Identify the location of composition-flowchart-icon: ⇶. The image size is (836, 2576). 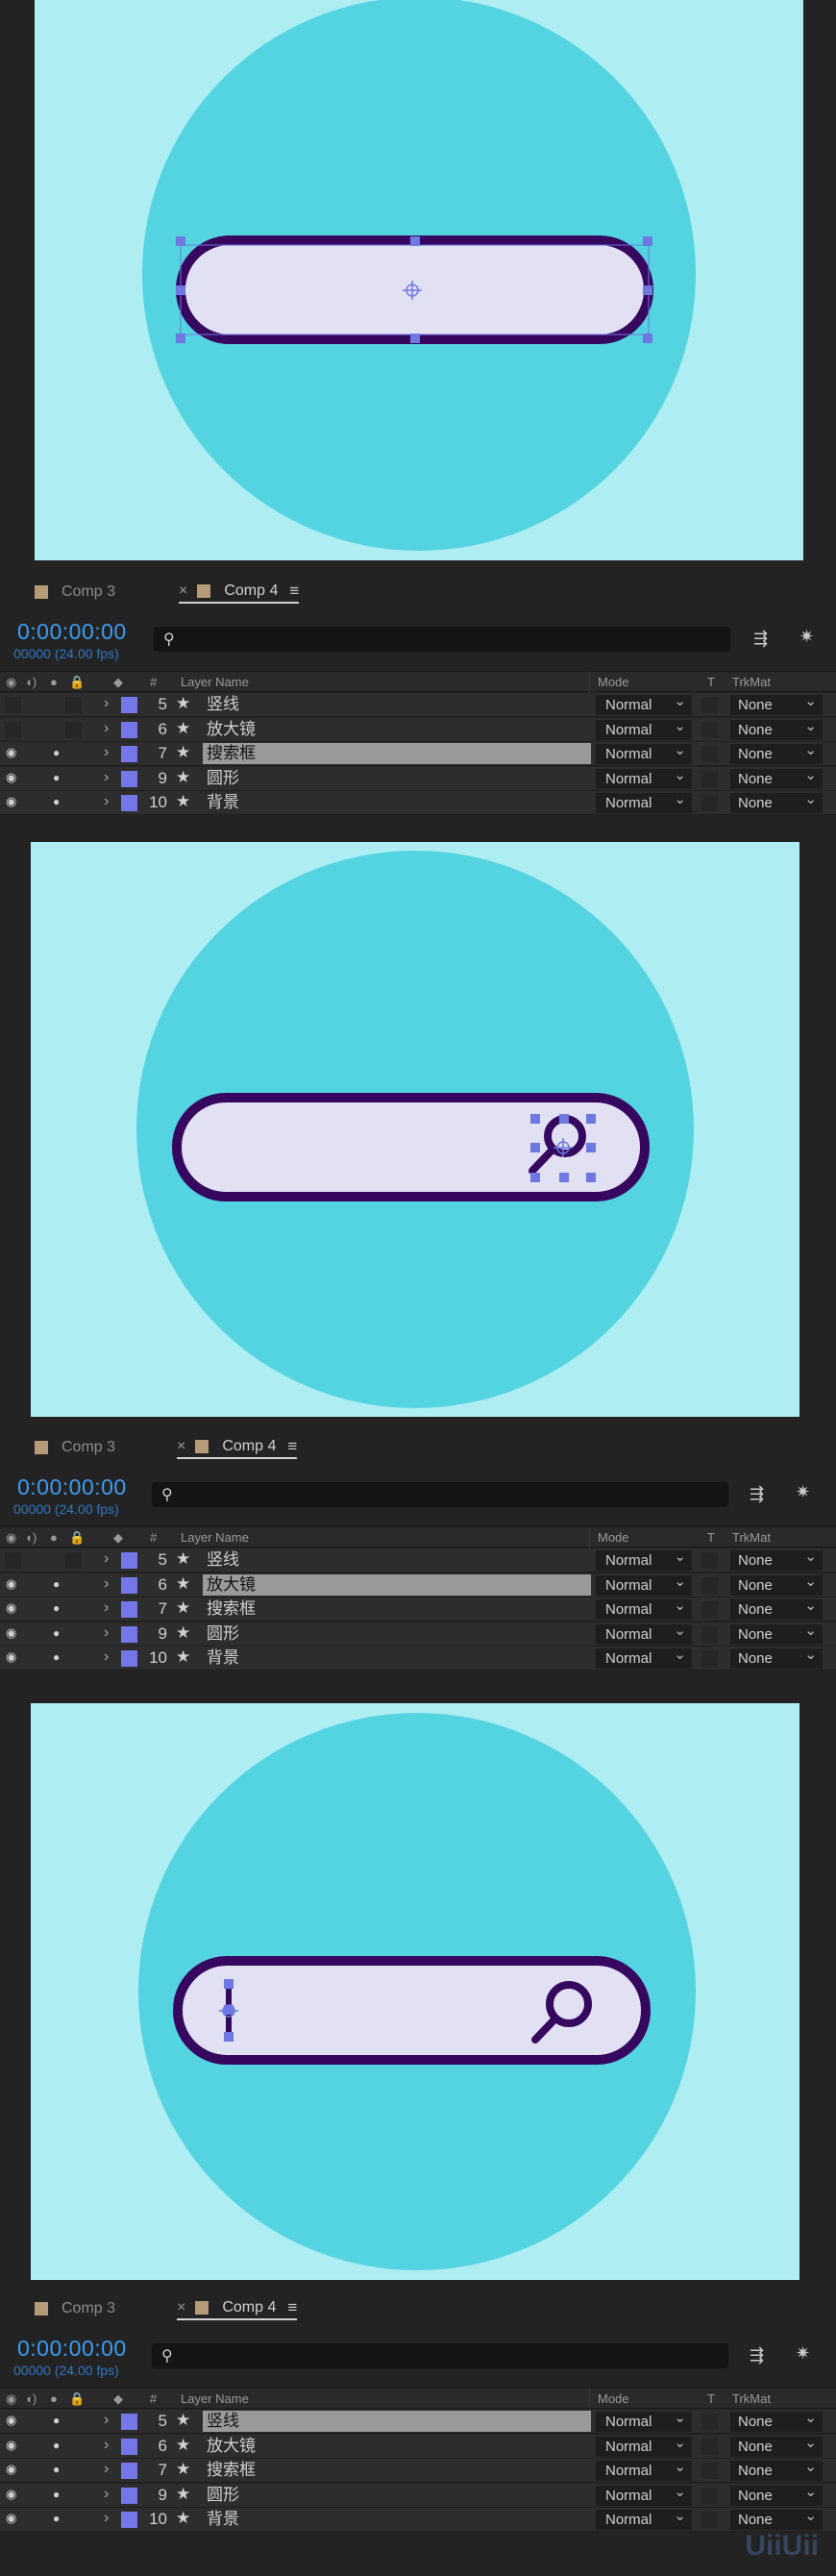
(760, 639).